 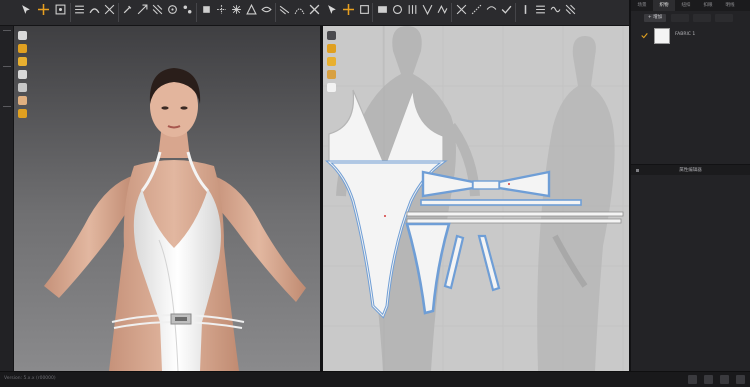 I want to click on button-icon, so click(x=314, y=9).